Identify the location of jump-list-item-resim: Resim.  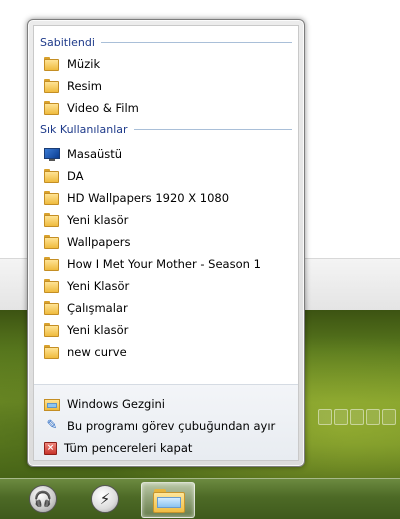
(166, 86).